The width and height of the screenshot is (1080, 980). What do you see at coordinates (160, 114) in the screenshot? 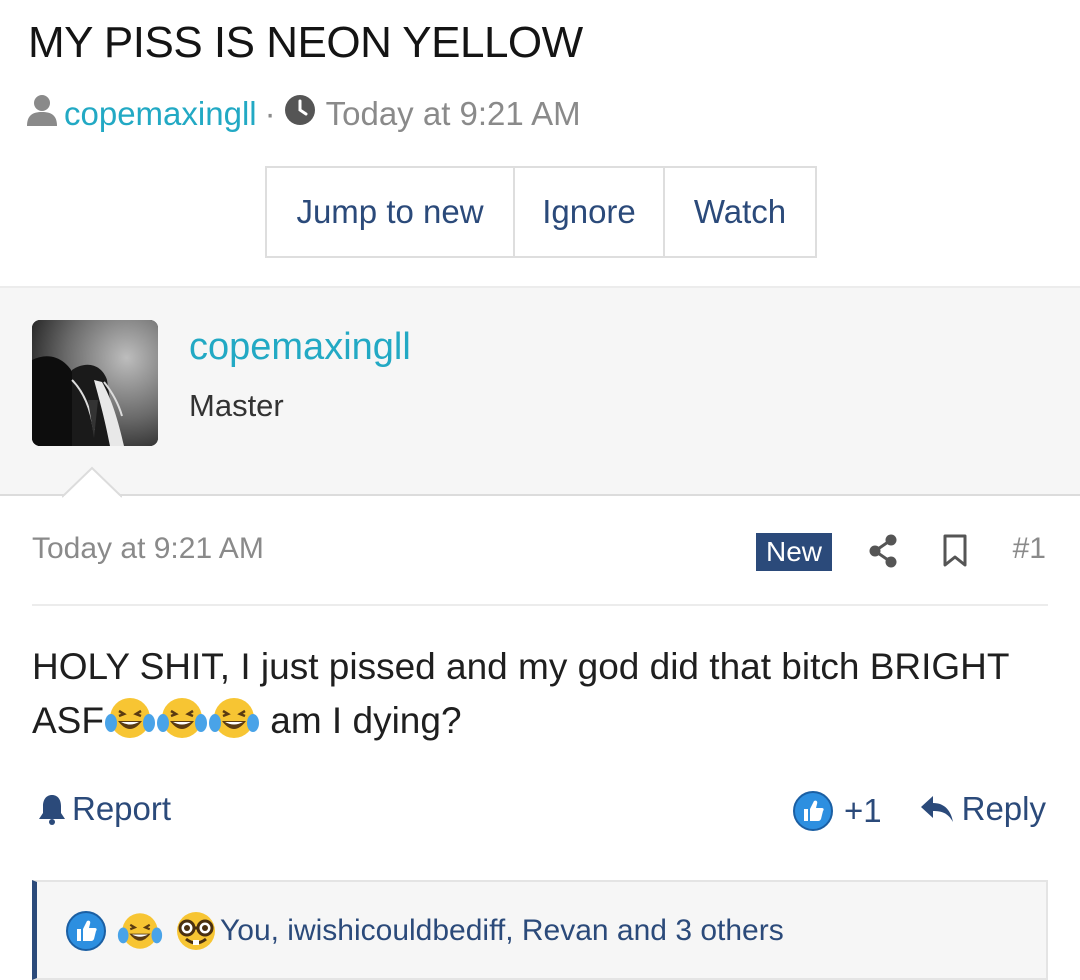
I see `thread-author-link: copemaxingll` at bounding box center [160, 114].